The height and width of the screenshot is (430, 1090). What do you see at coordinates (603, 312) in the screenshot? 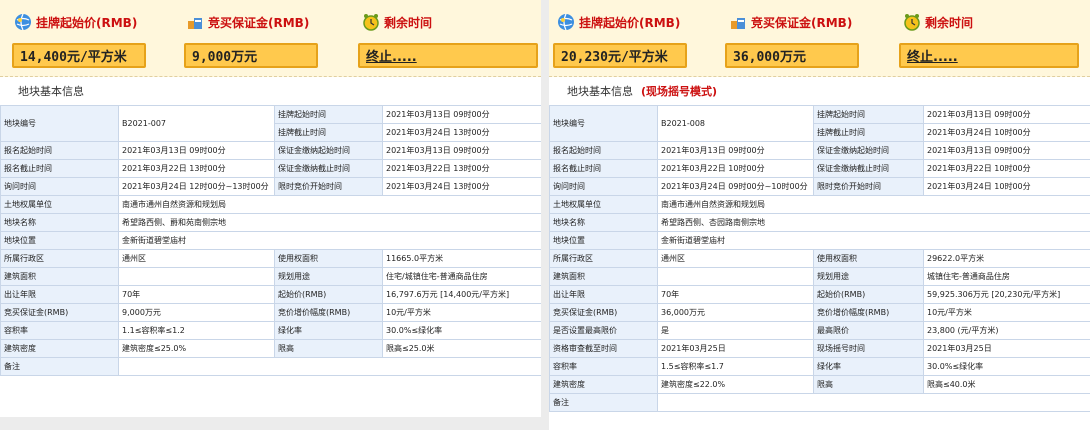
I see `field-label: 竞买保证金(RMB)` at bounding box center [603, 312].